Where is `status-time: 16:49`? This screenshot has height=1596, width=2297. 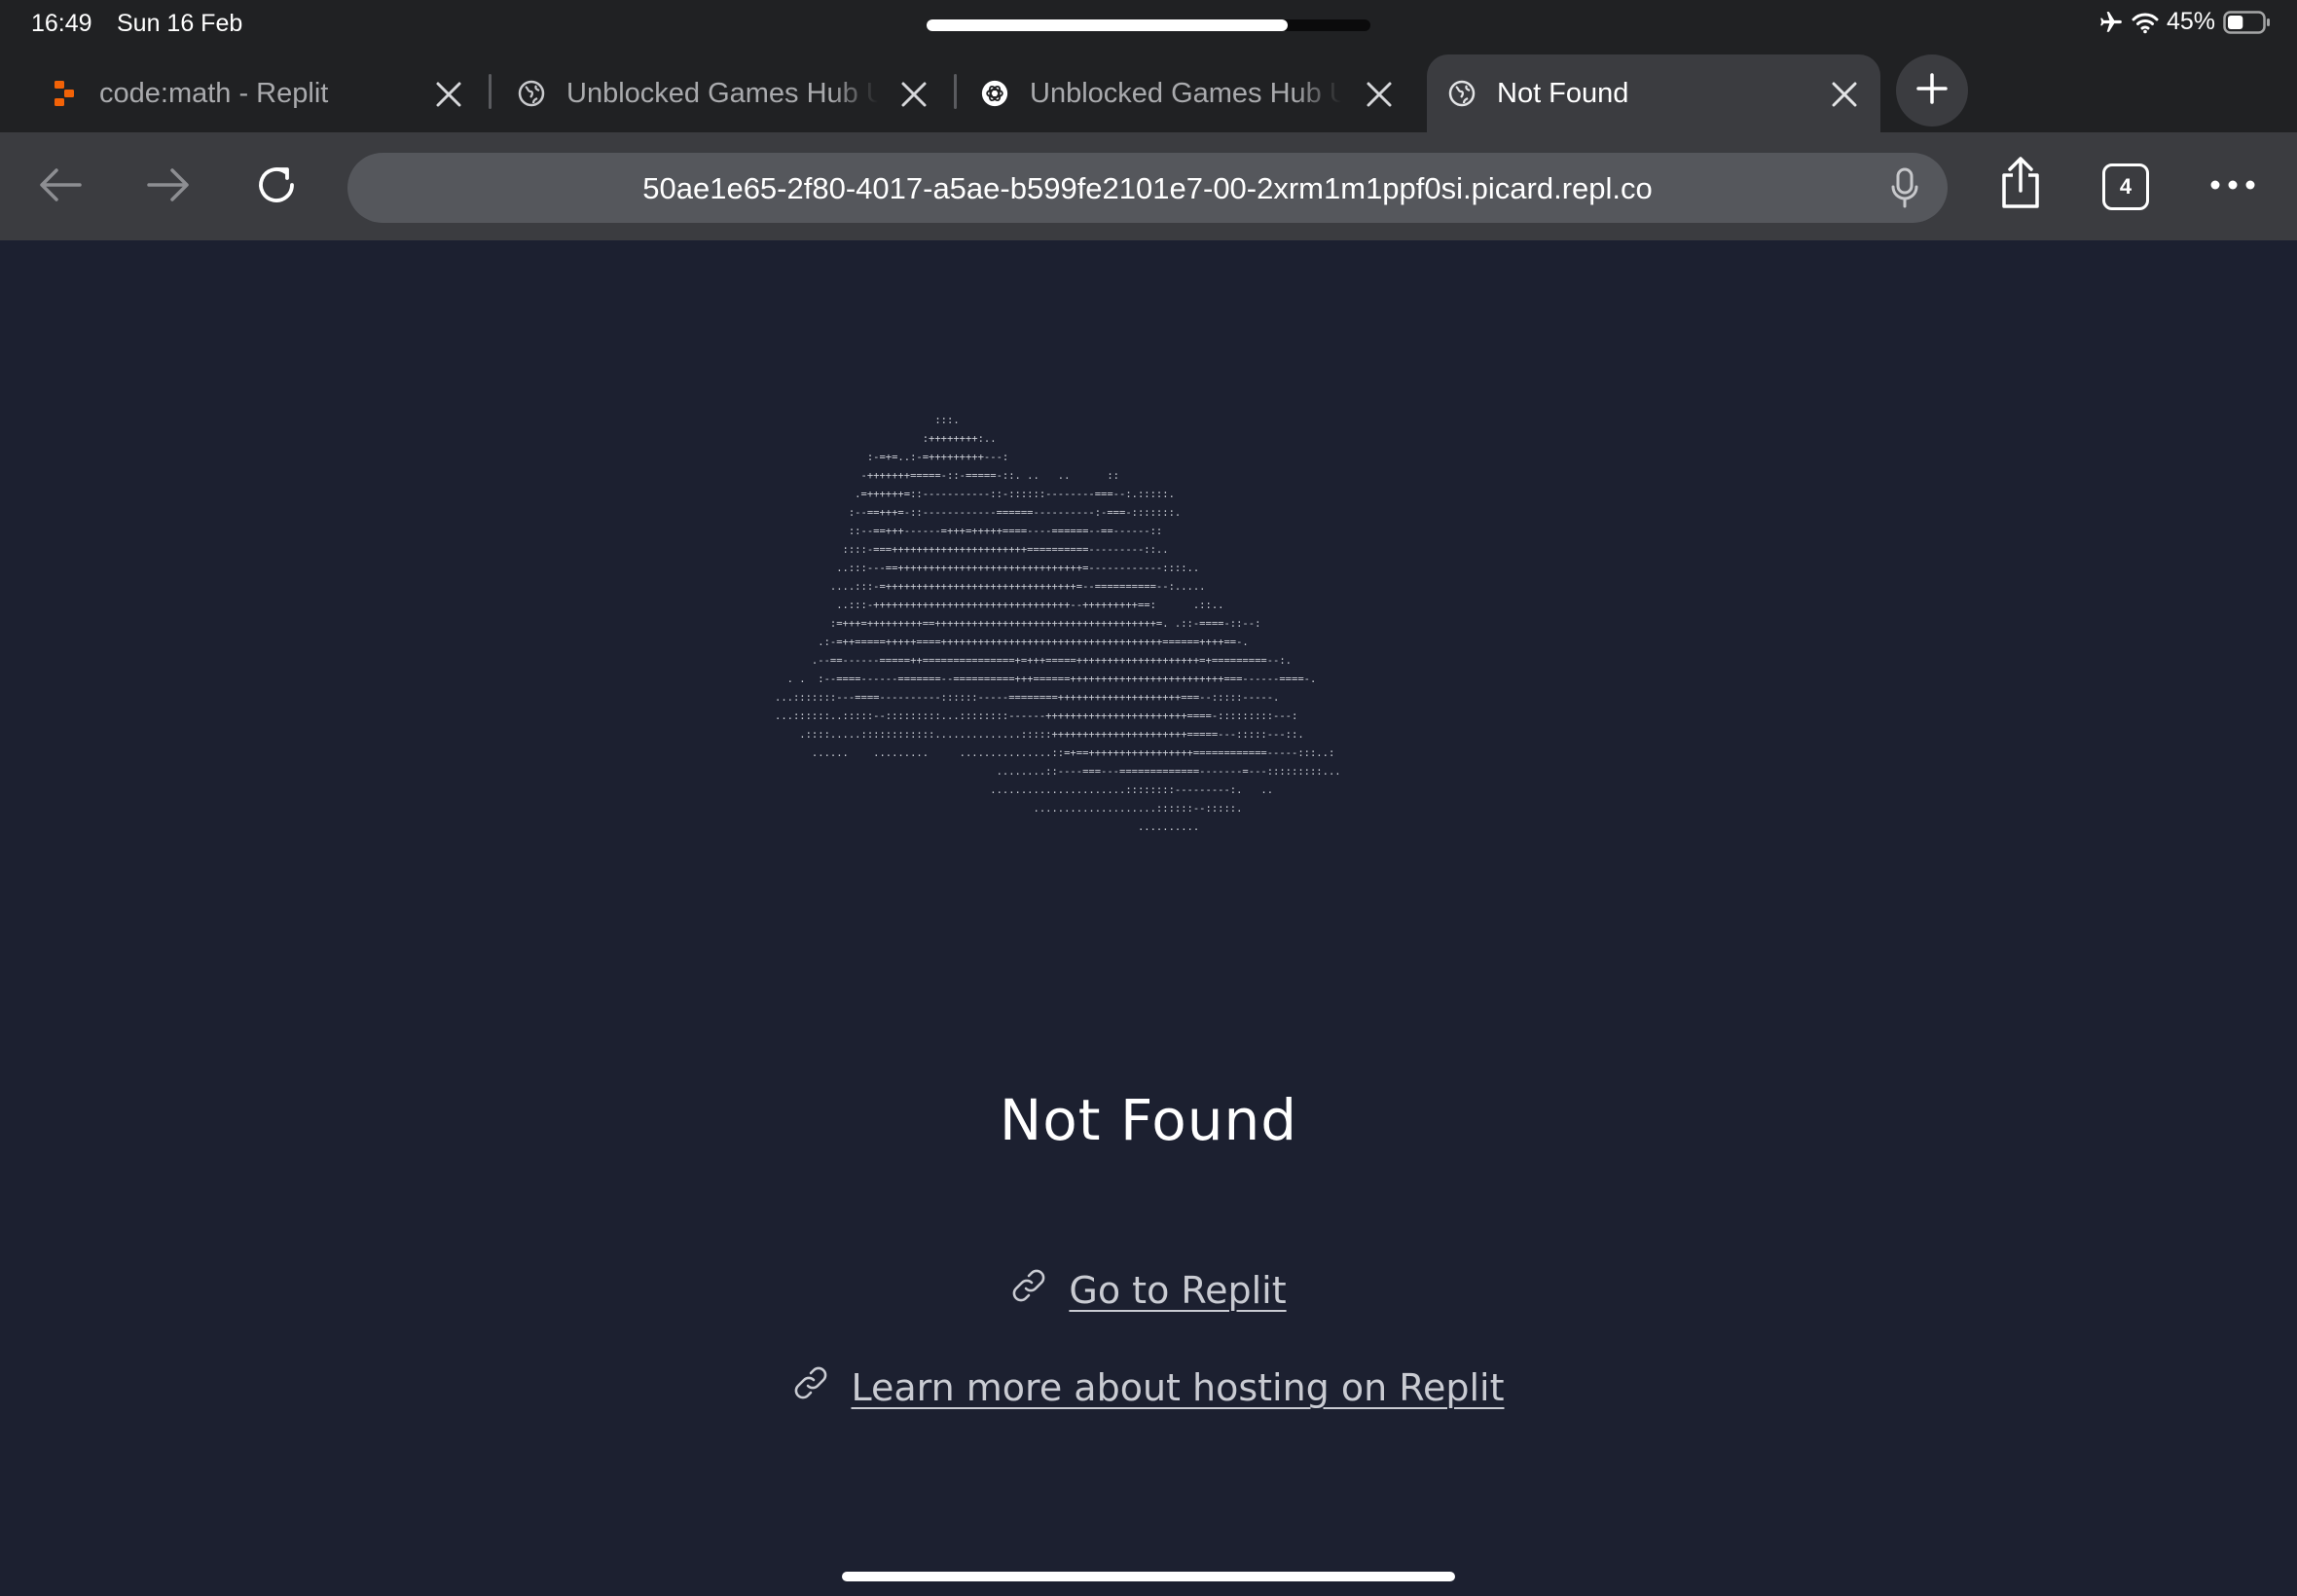
status-time: 16:49 is located at coordinates (61, 23).